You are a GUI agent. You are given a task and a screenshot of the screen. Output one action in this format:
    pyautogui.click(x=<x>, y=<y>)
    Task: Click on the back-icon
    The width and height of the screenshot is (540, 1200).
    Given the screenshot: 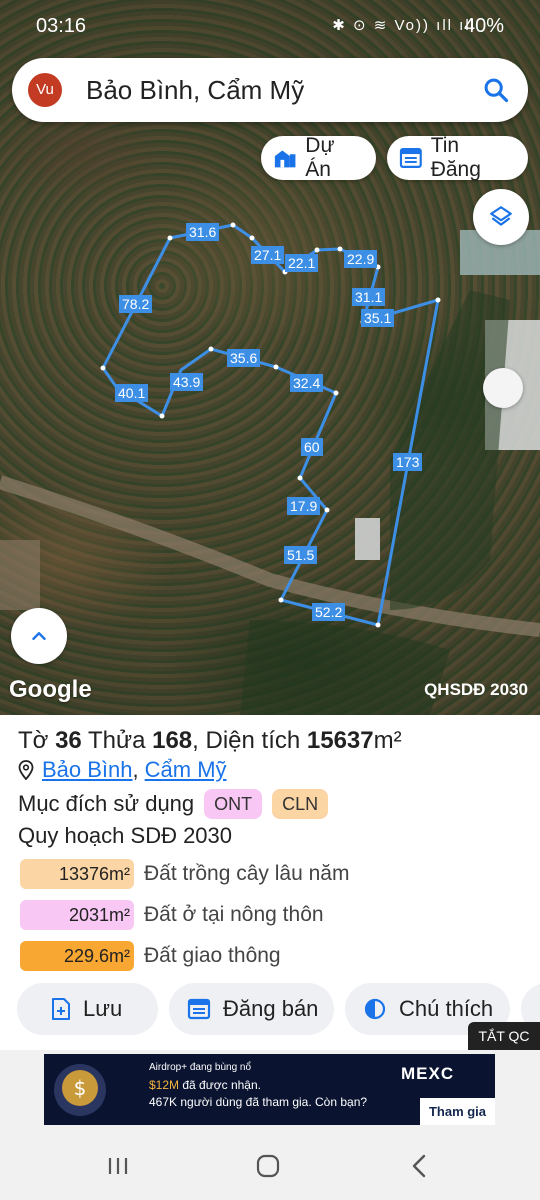 What is the action you would take?
    pyautogui.click(x=420, y=1166)
    